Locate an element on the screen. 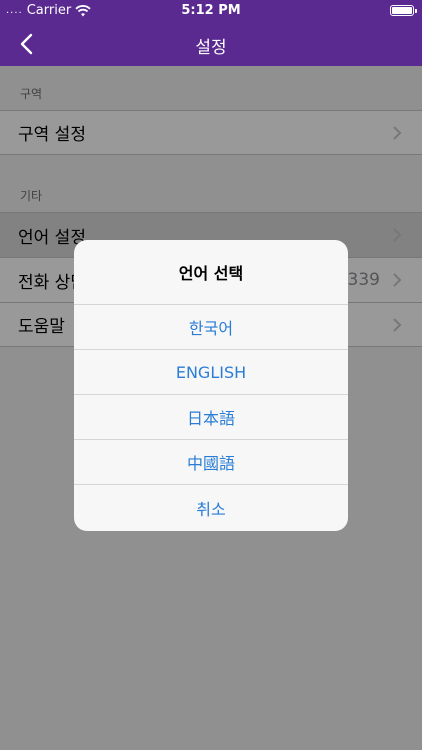 Image resolution: width=422 pixels, height=750 pixels. status-time: 5:12 PM is located at coordinates (211, 10).